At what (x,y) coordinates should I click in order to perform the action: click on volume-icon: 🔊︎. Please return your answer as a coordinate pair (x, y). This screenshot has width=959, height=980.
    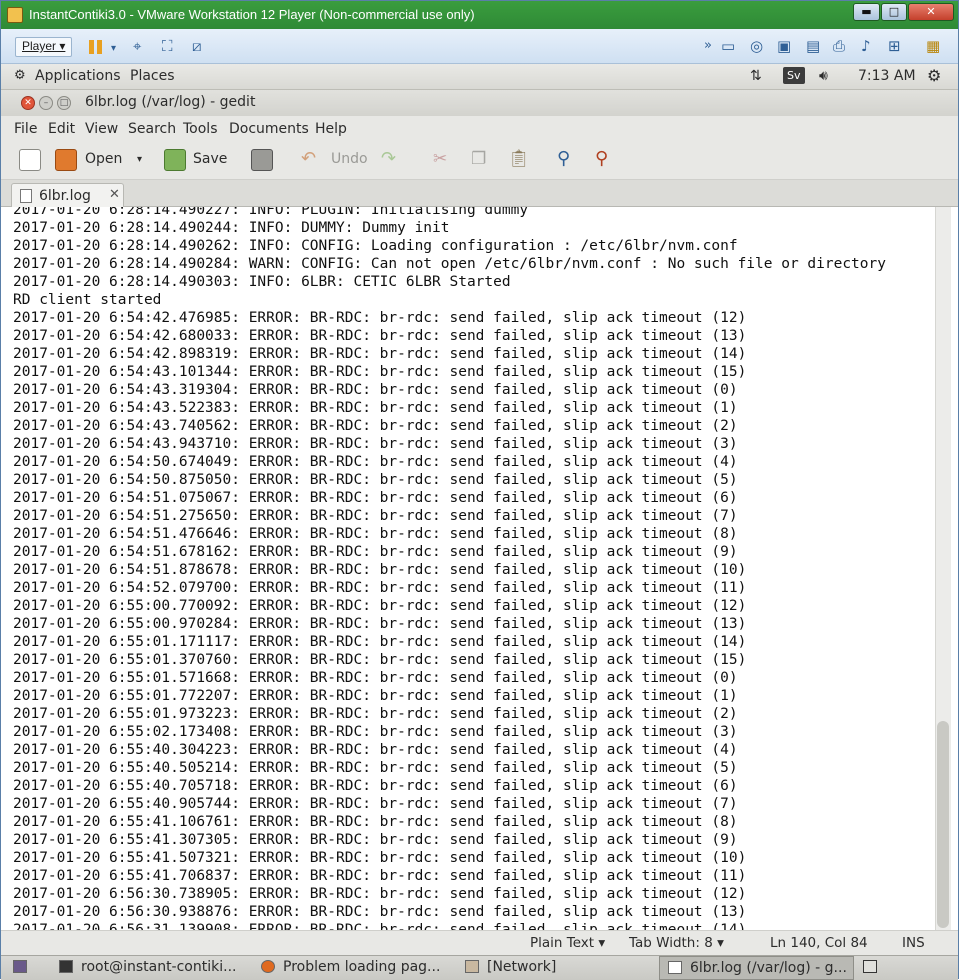
    Looking at the image, I should click on (823, 76).